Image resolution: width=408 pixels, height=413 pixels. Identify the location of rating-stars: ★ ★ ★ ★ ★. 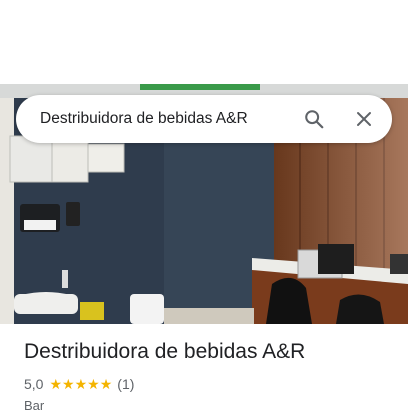
(80, 384).